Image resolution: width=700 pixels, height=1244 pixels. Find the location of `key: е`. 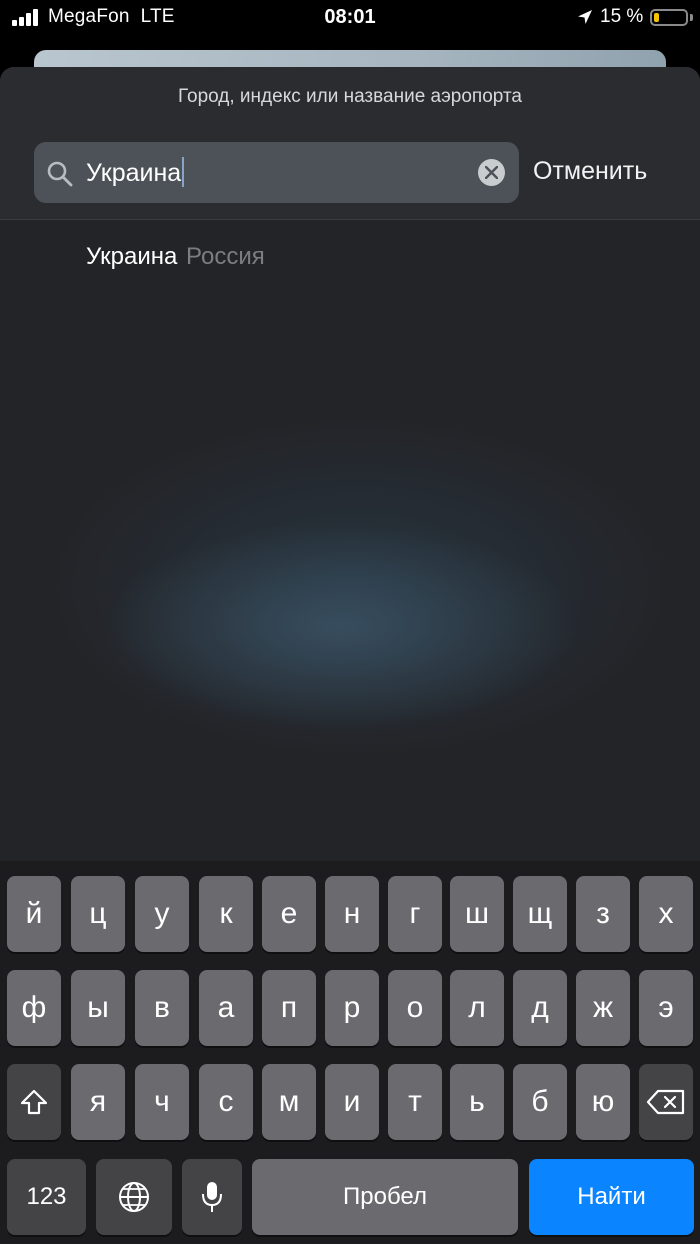

key: е is located at coordinates (289, 914).